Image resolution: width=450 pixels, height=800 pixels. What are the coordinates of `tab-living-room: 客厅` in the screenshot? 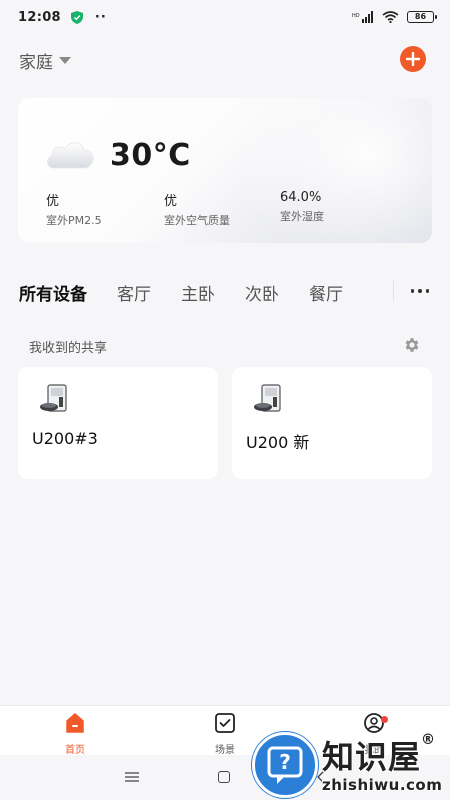 It's located at (134, 292).